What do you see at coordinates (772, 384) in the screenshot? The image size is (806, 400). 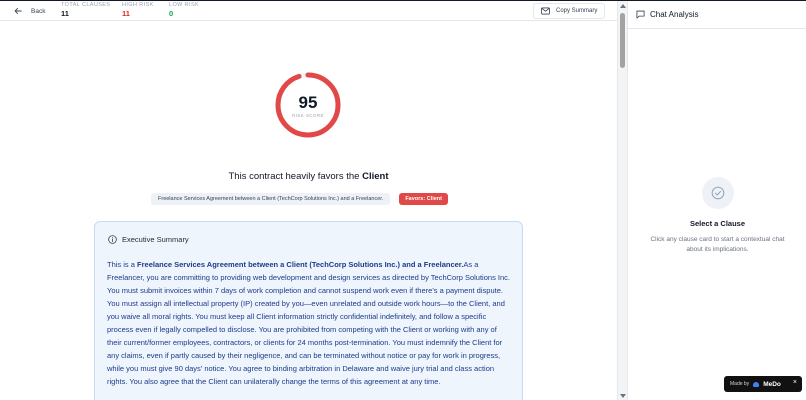 I see `brand-name: MeDo` at bounding box center [772, 384].